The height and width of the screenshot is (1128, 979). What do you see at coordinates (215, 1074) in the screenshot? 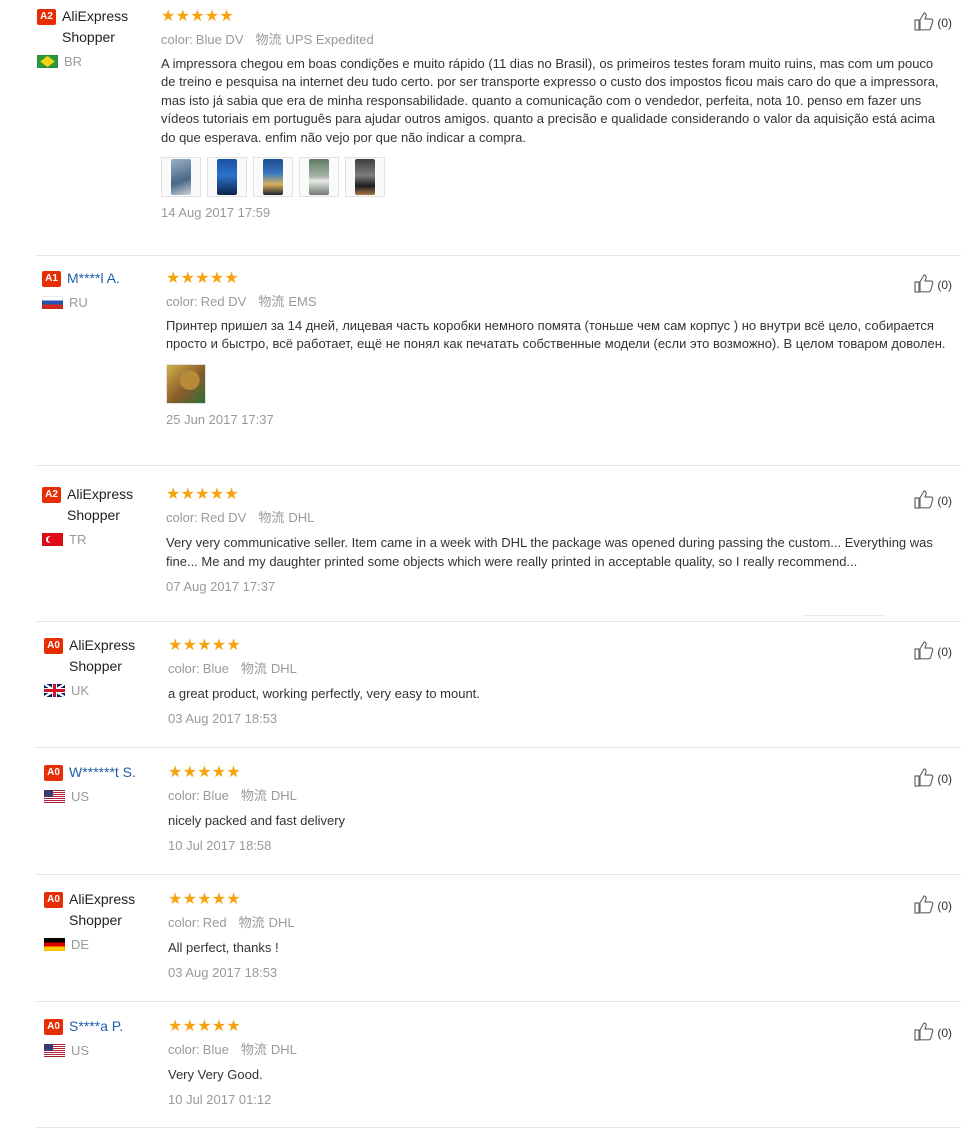
I see `review-text: Very Very Good.` at bounding box center [215, 1074].